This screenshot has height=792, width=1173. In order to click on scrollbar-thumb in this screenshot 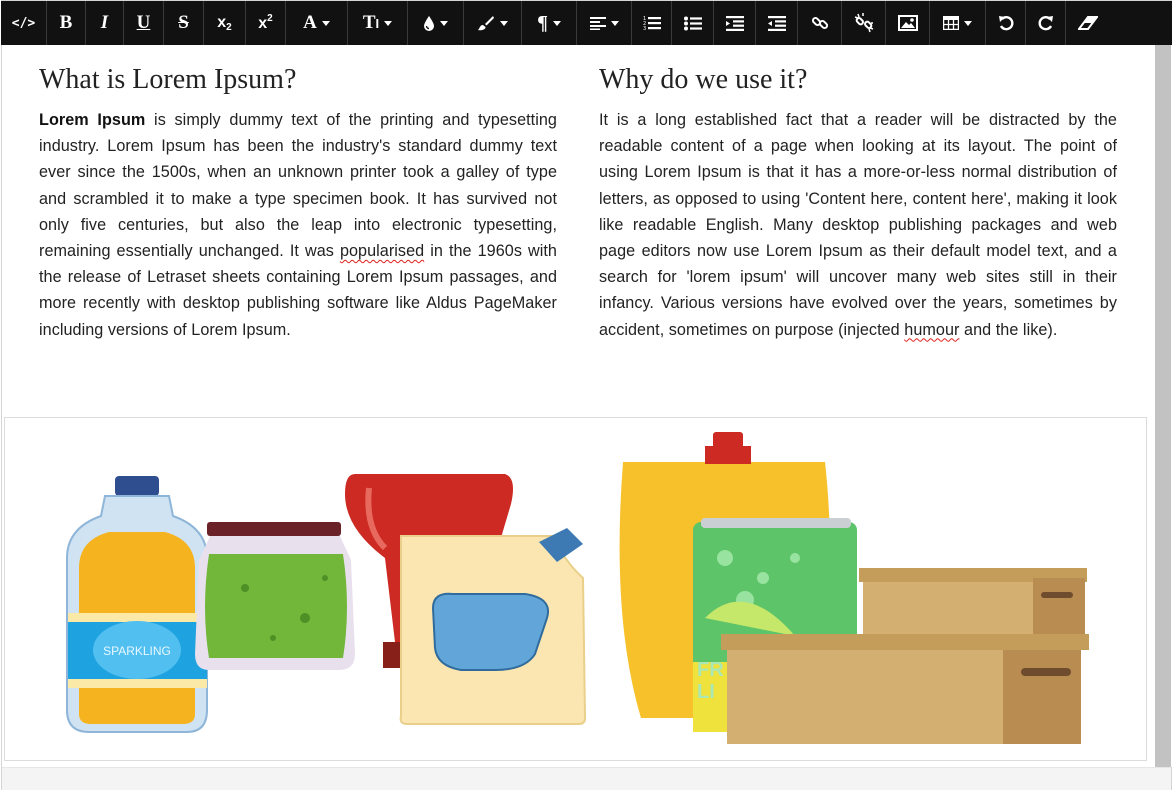, I will do `click(1163, 406)`.